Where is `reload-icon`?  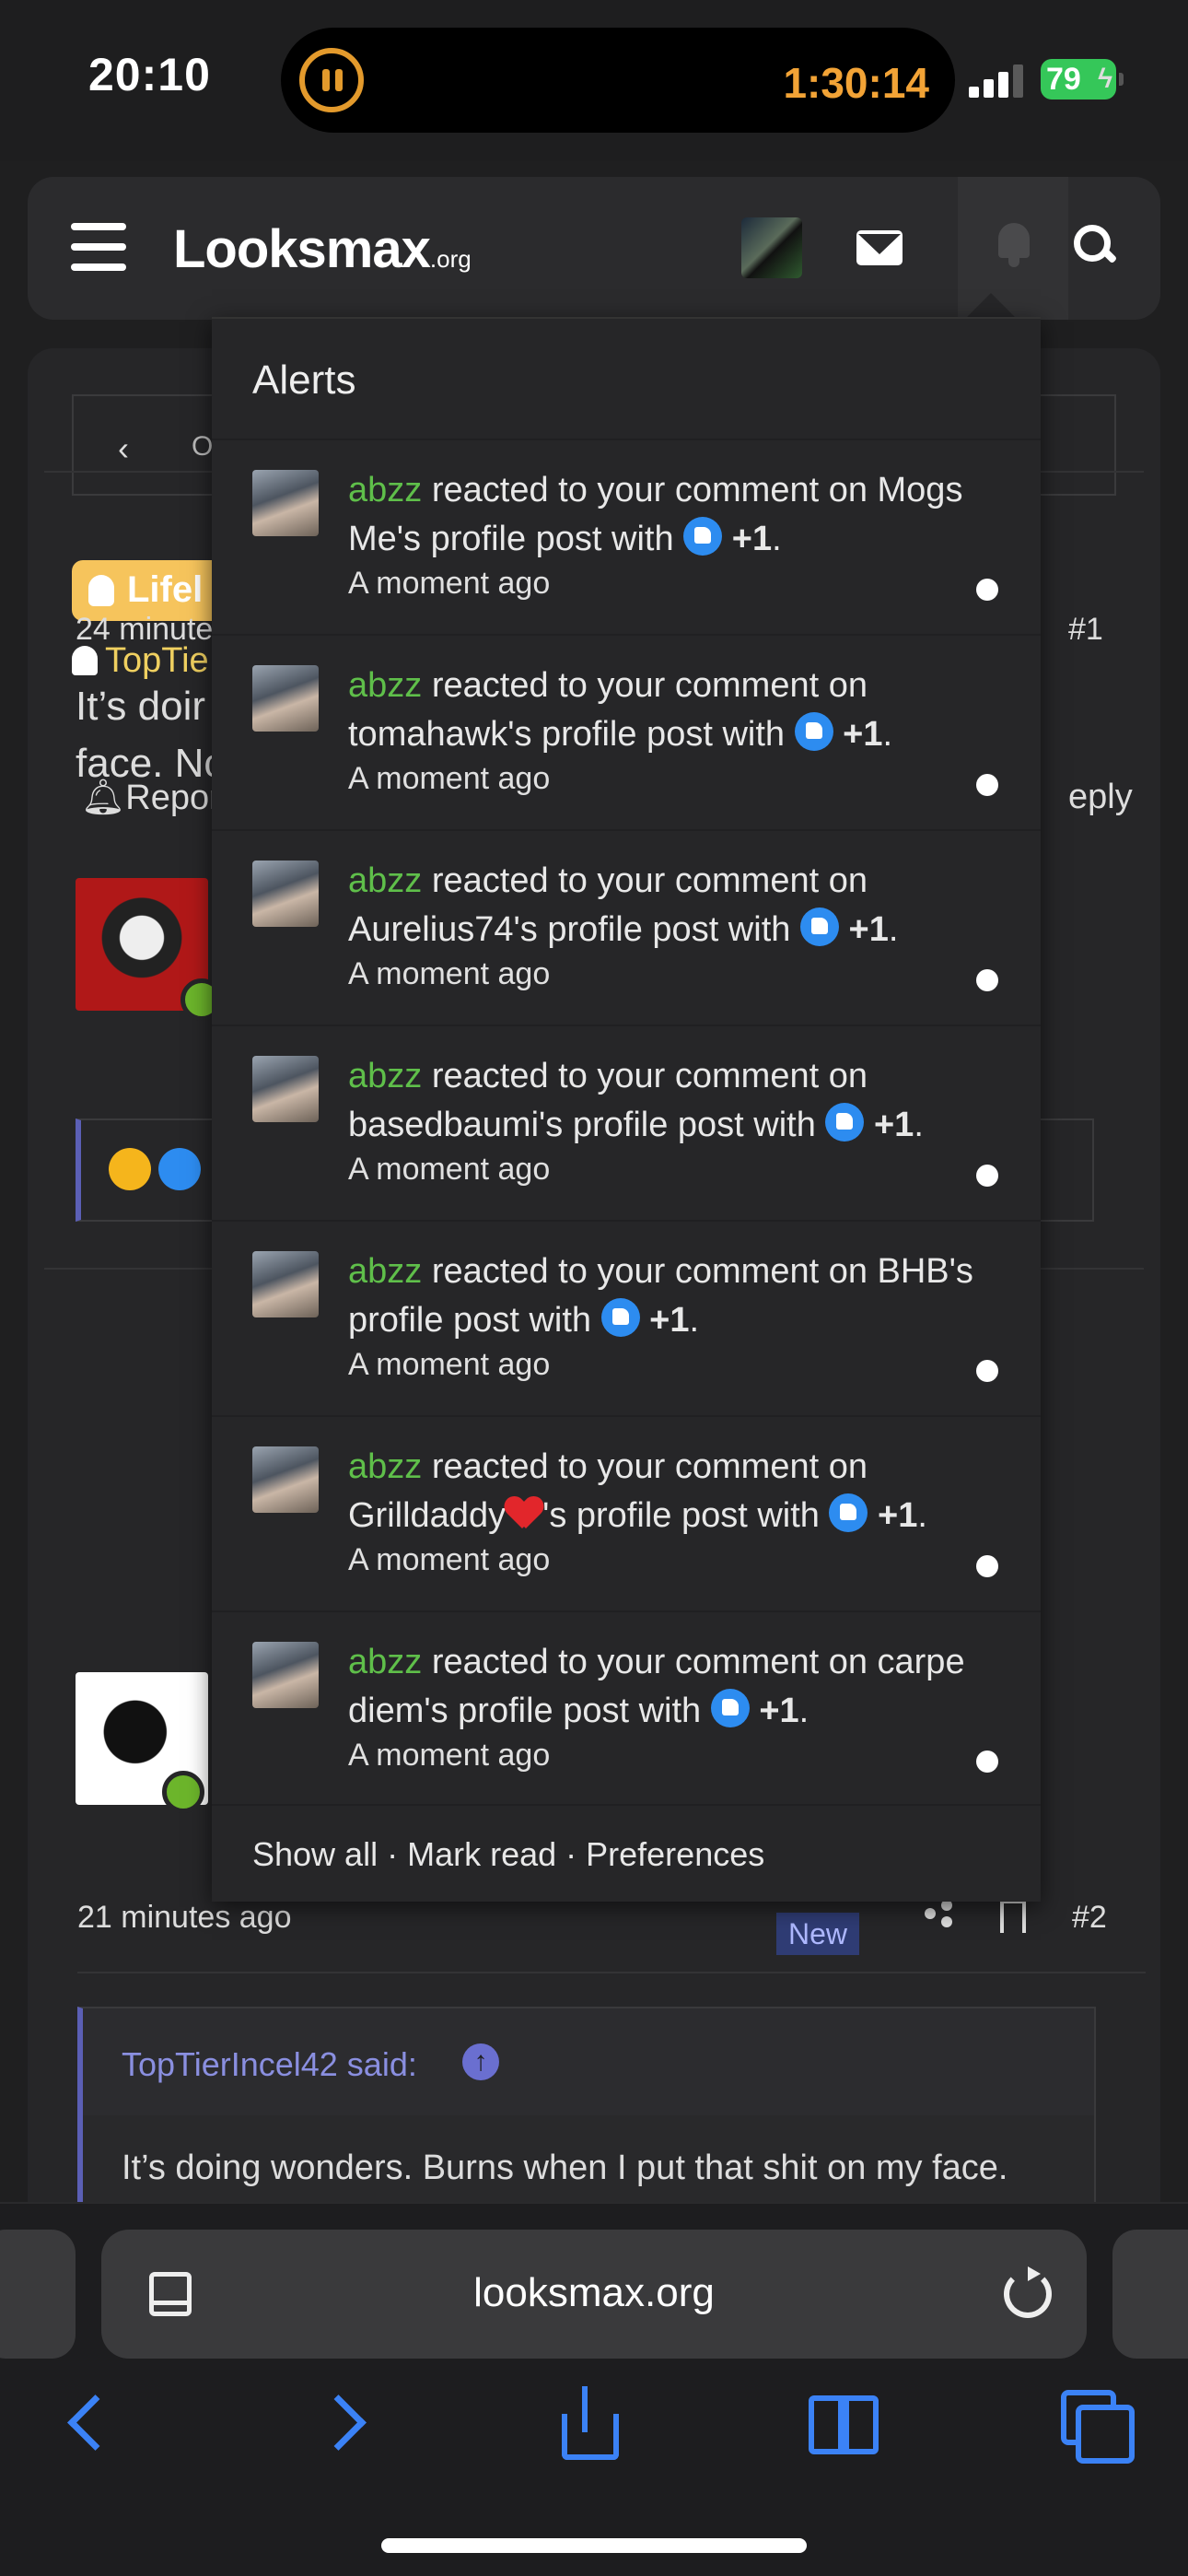
reload-icon is located at coordinates (1028, 2292).